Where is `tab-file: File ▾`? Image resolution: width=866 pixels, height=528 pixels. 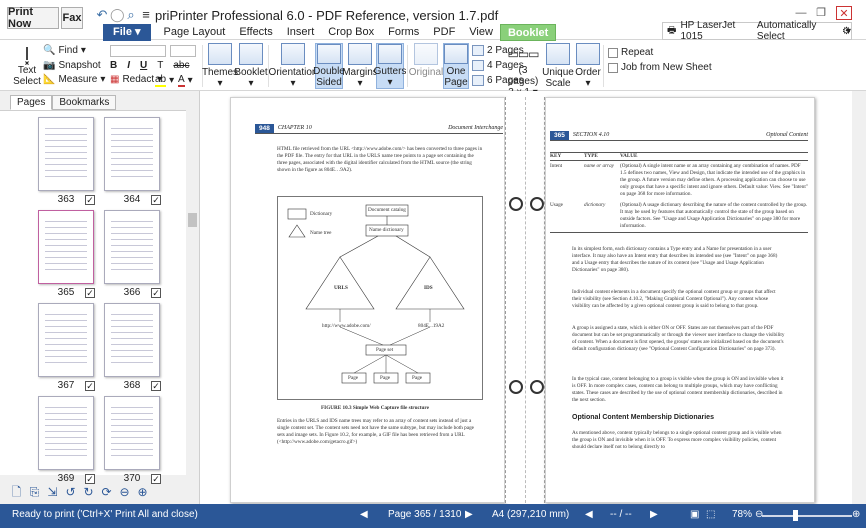 tab-file: File ▾ is located at coordinates (127, 32).